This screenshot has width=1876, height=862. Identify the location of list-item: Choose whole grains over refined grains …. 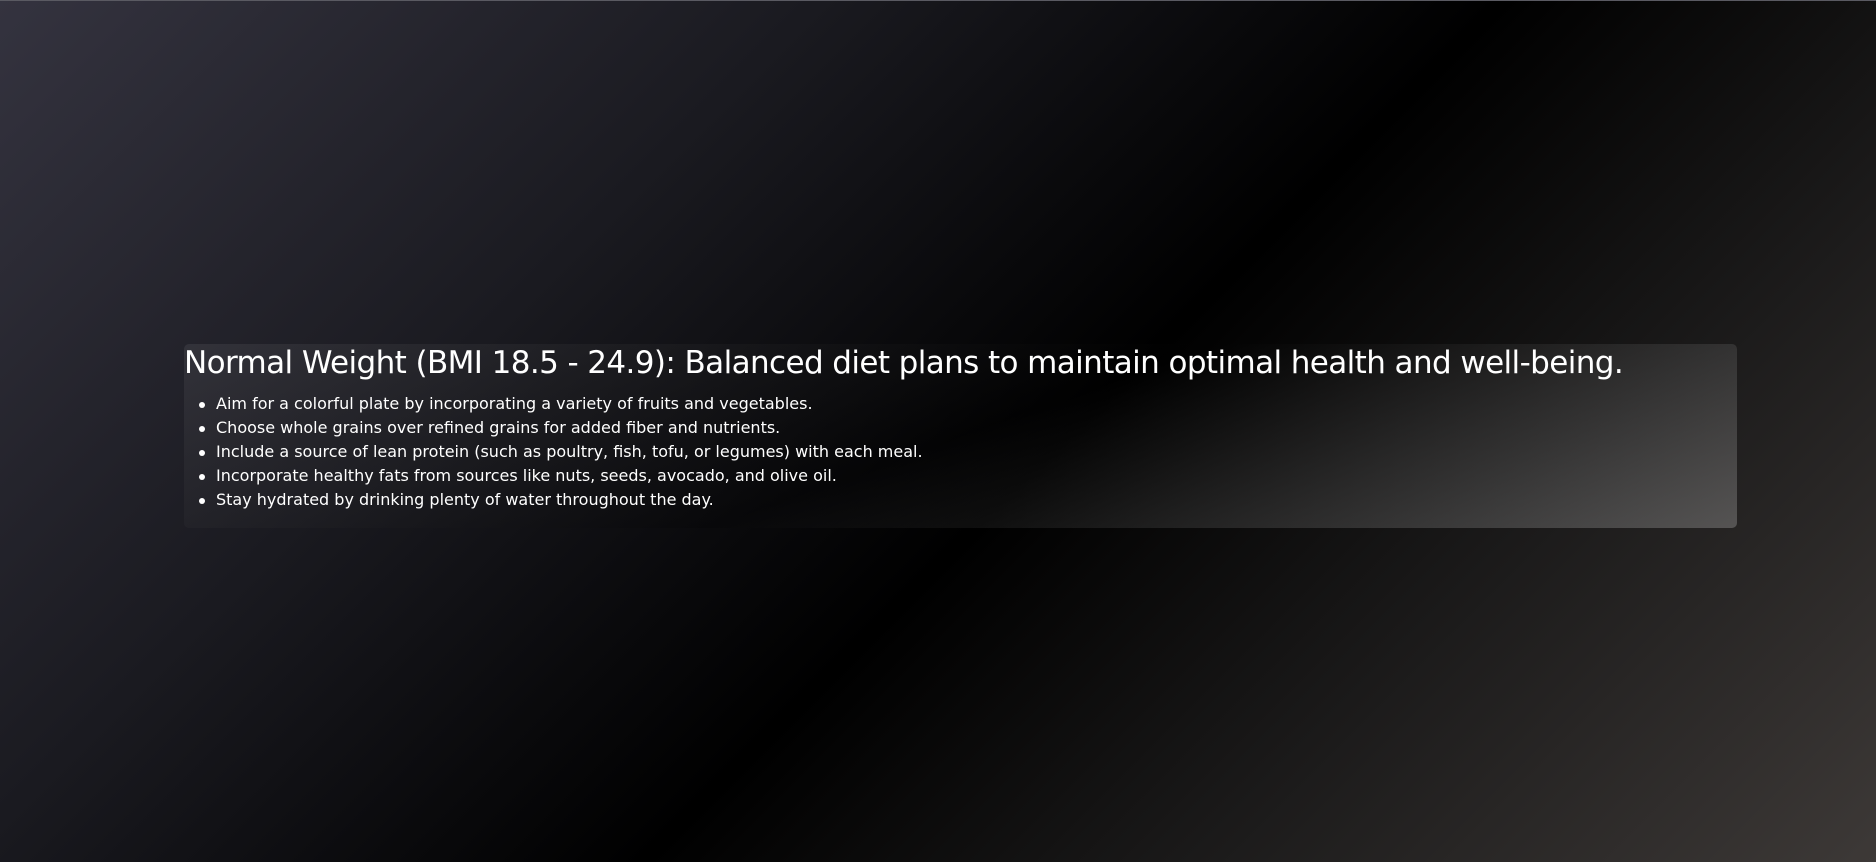
(561, 428).